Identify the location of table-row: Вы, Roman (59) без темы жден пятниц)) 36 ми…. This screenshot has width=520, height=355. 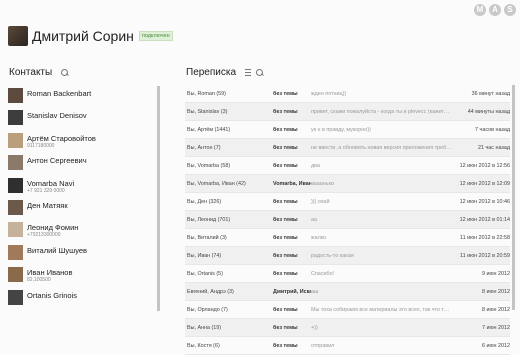
(347, 94).